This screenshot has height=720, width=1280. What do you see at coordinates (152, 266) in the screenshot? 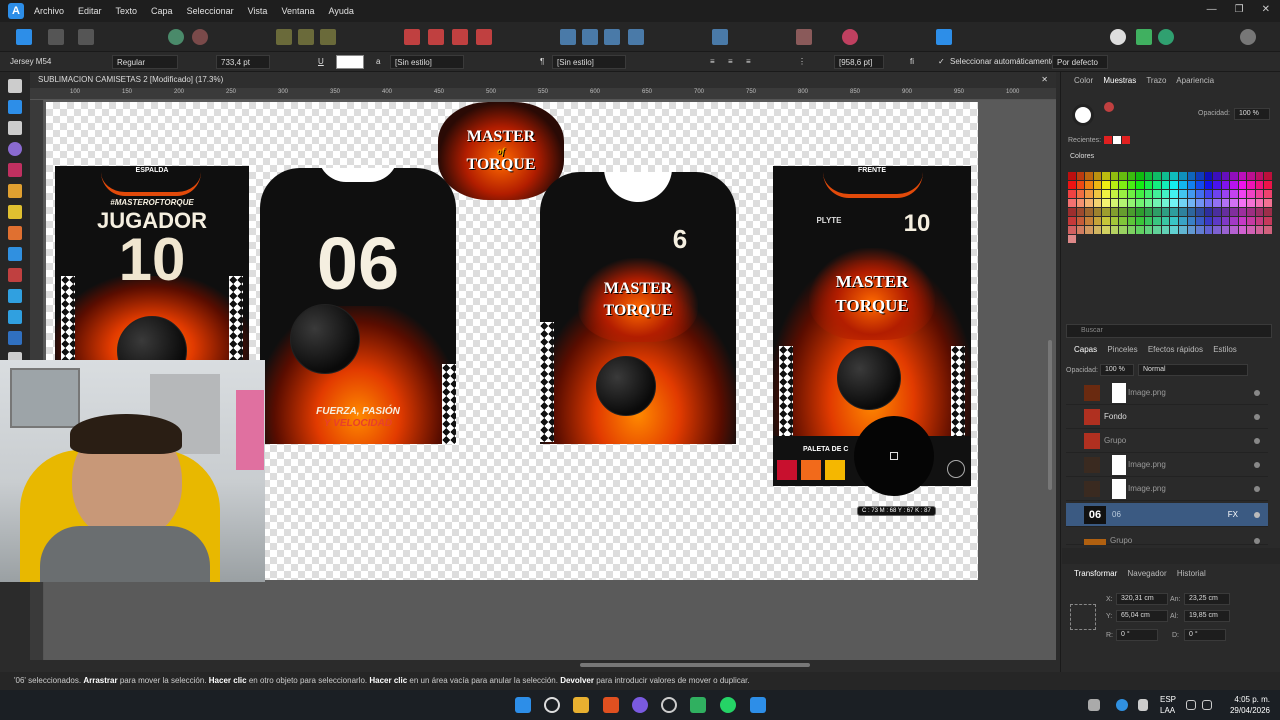
I see `jersey-back-mockup: ESPALDA #MASTEROFTORQUE JUGADOR 10` at bounding box center [152, 266].